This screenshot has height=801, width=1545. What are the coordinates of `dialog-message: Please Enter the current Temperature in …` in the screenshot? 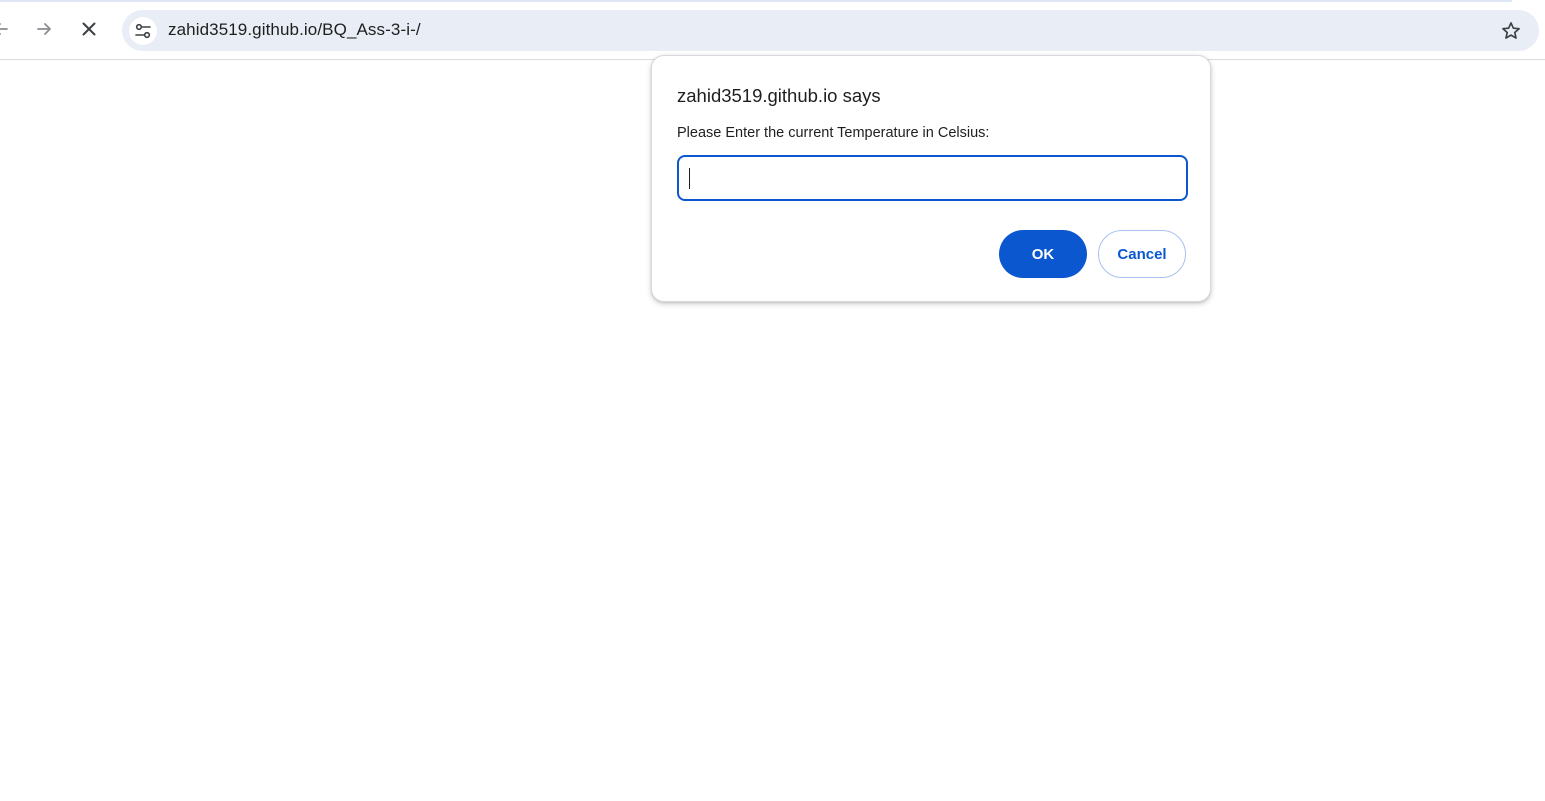 It's located at (833, 133).